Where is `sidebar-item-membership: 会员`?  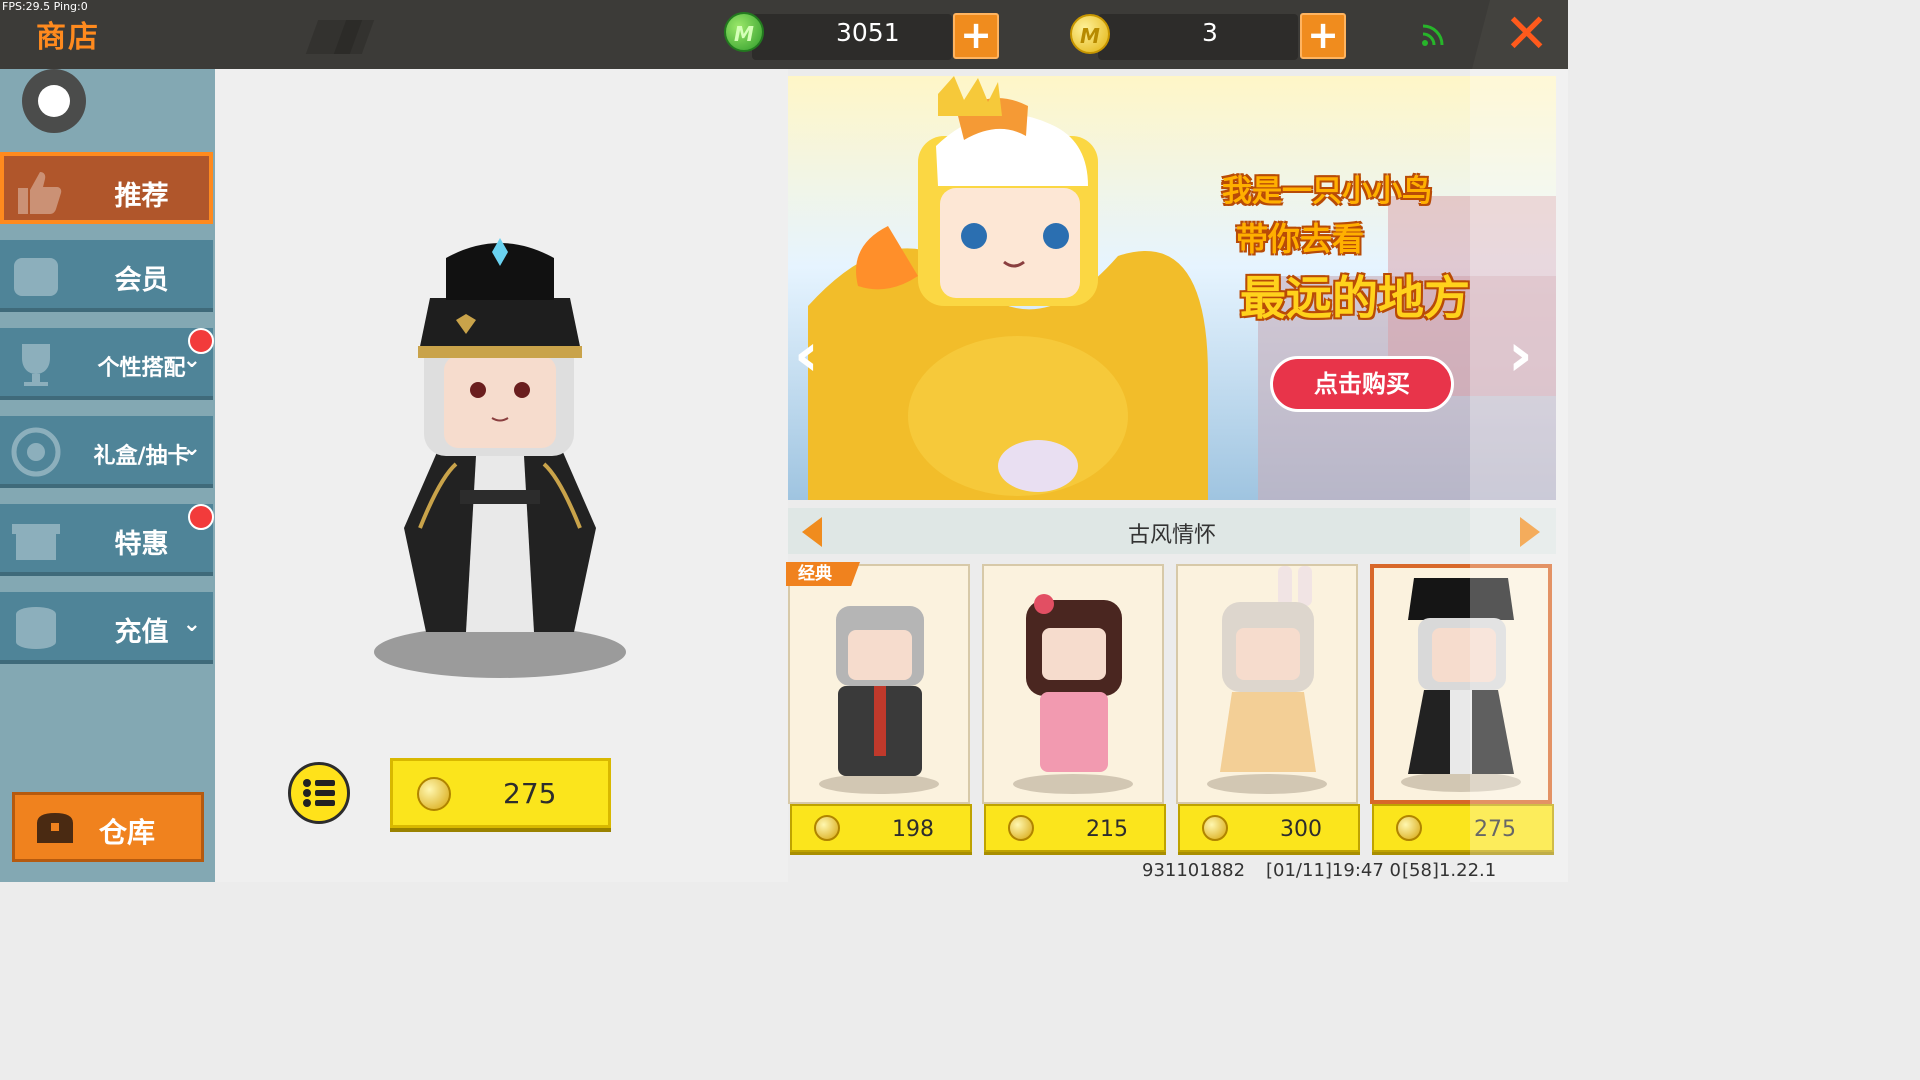 sidebar-item-membership: 会员 is located at coordinates (106, 276).